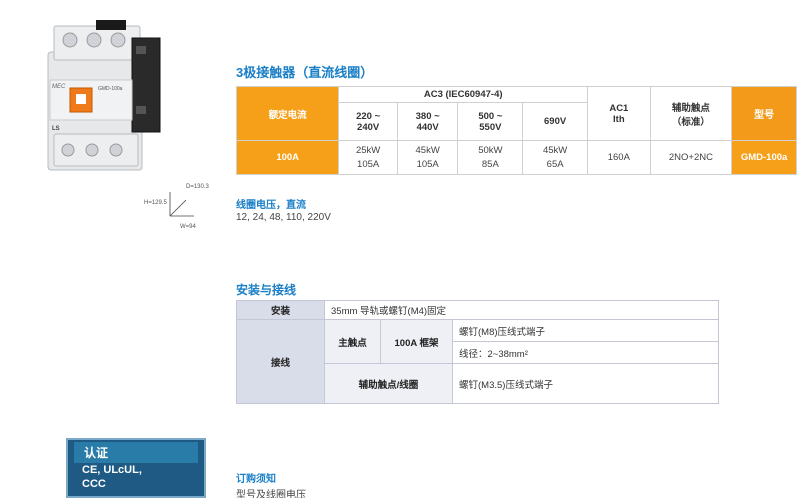 Image resolution: width=800 pixels, height=498 pixels. What do you see at coordinates (280, 361) in the screenshot?
I see `wiring-label: 接线` at bounding box center [280, 361].